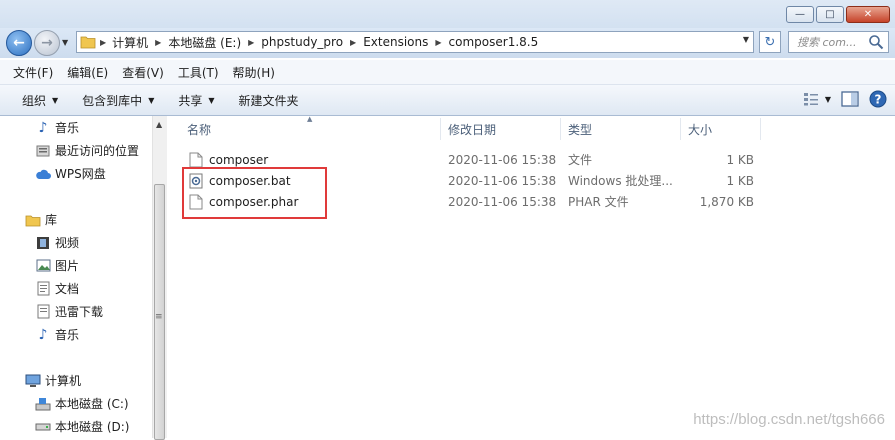 Image resolution: width=895 pixels, height=440 pixels. What do you see at coordinates (33, 220) in the screenshot?
I see `library-icon` at bounding box center [33, 220].